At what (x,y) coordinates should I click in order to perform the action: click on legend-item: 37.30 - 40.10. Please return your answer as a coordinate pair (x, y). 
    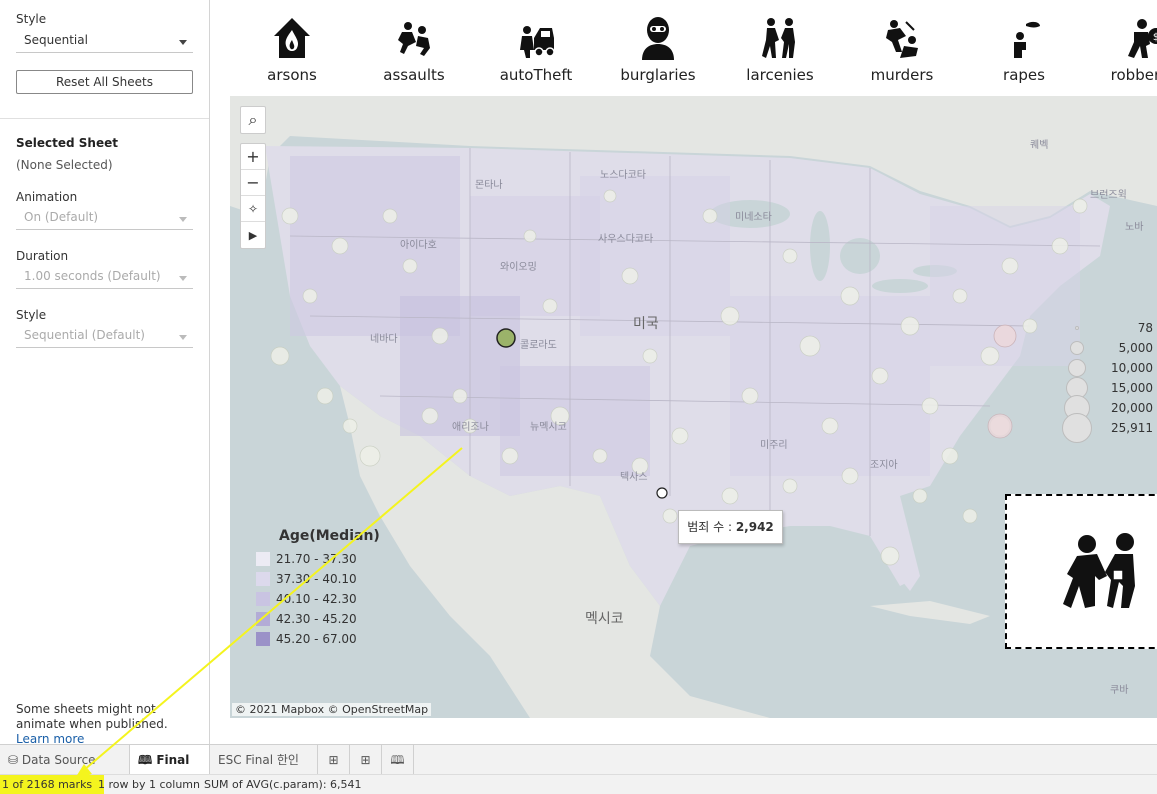
    Looking at the image, I should click on (326, 579).